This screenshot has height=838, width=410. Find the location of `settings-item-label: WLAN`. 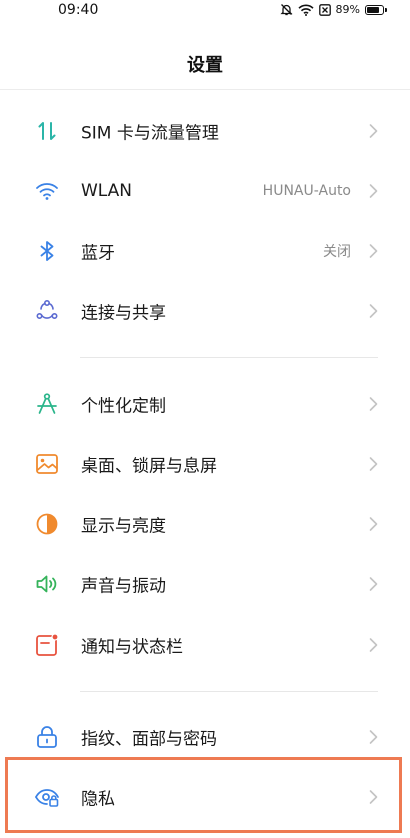

settings-item-label: WLAN is located at coordinates (107, 191).